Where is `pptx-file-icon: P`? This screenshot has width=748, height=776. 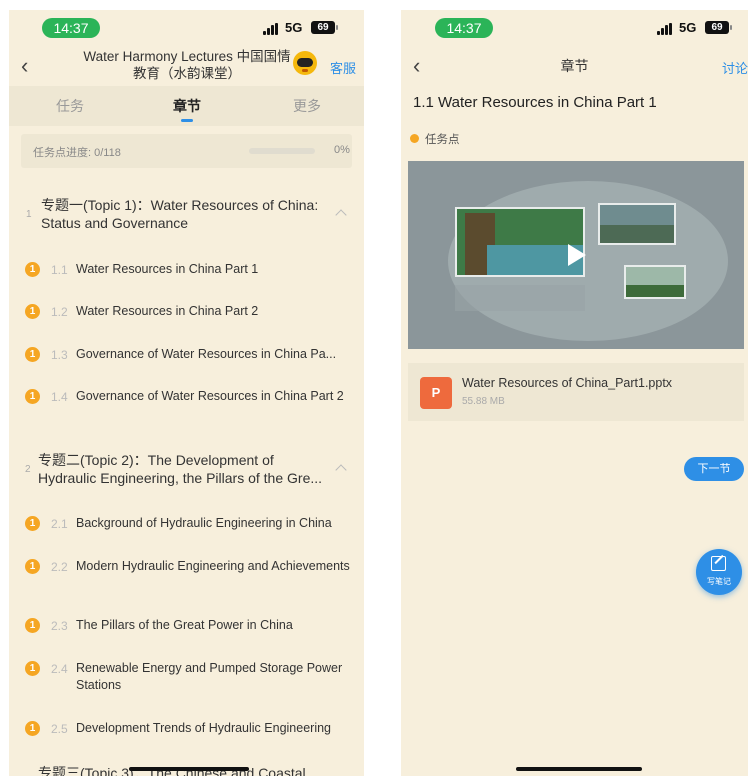 pptx-file-icon: P is located at coordinates (436, 393).